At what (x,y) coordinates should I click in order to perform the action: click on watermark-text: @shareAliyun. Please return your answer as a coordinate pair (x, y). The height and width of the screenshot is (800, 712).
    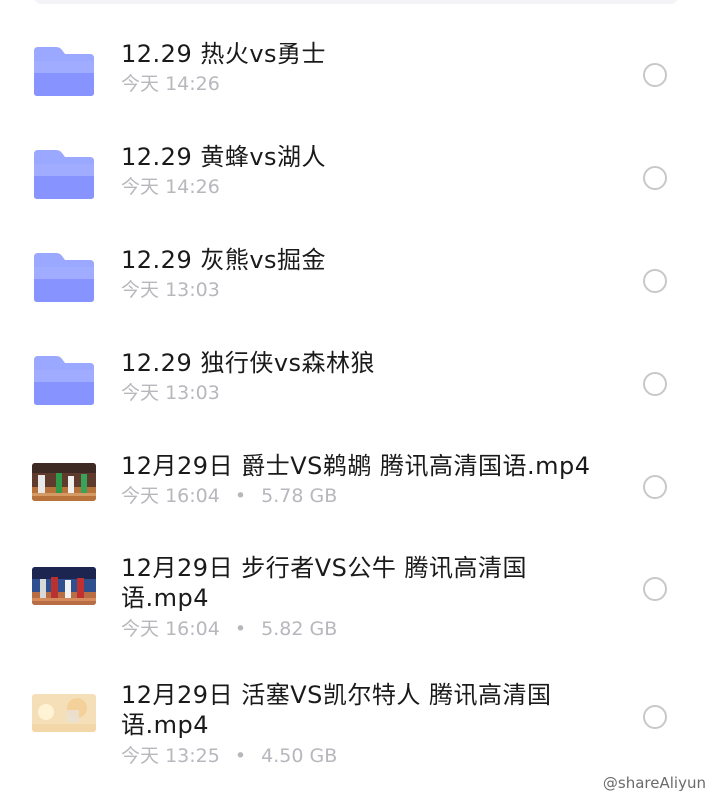
    Looking at the image, I should click on (654, 783).